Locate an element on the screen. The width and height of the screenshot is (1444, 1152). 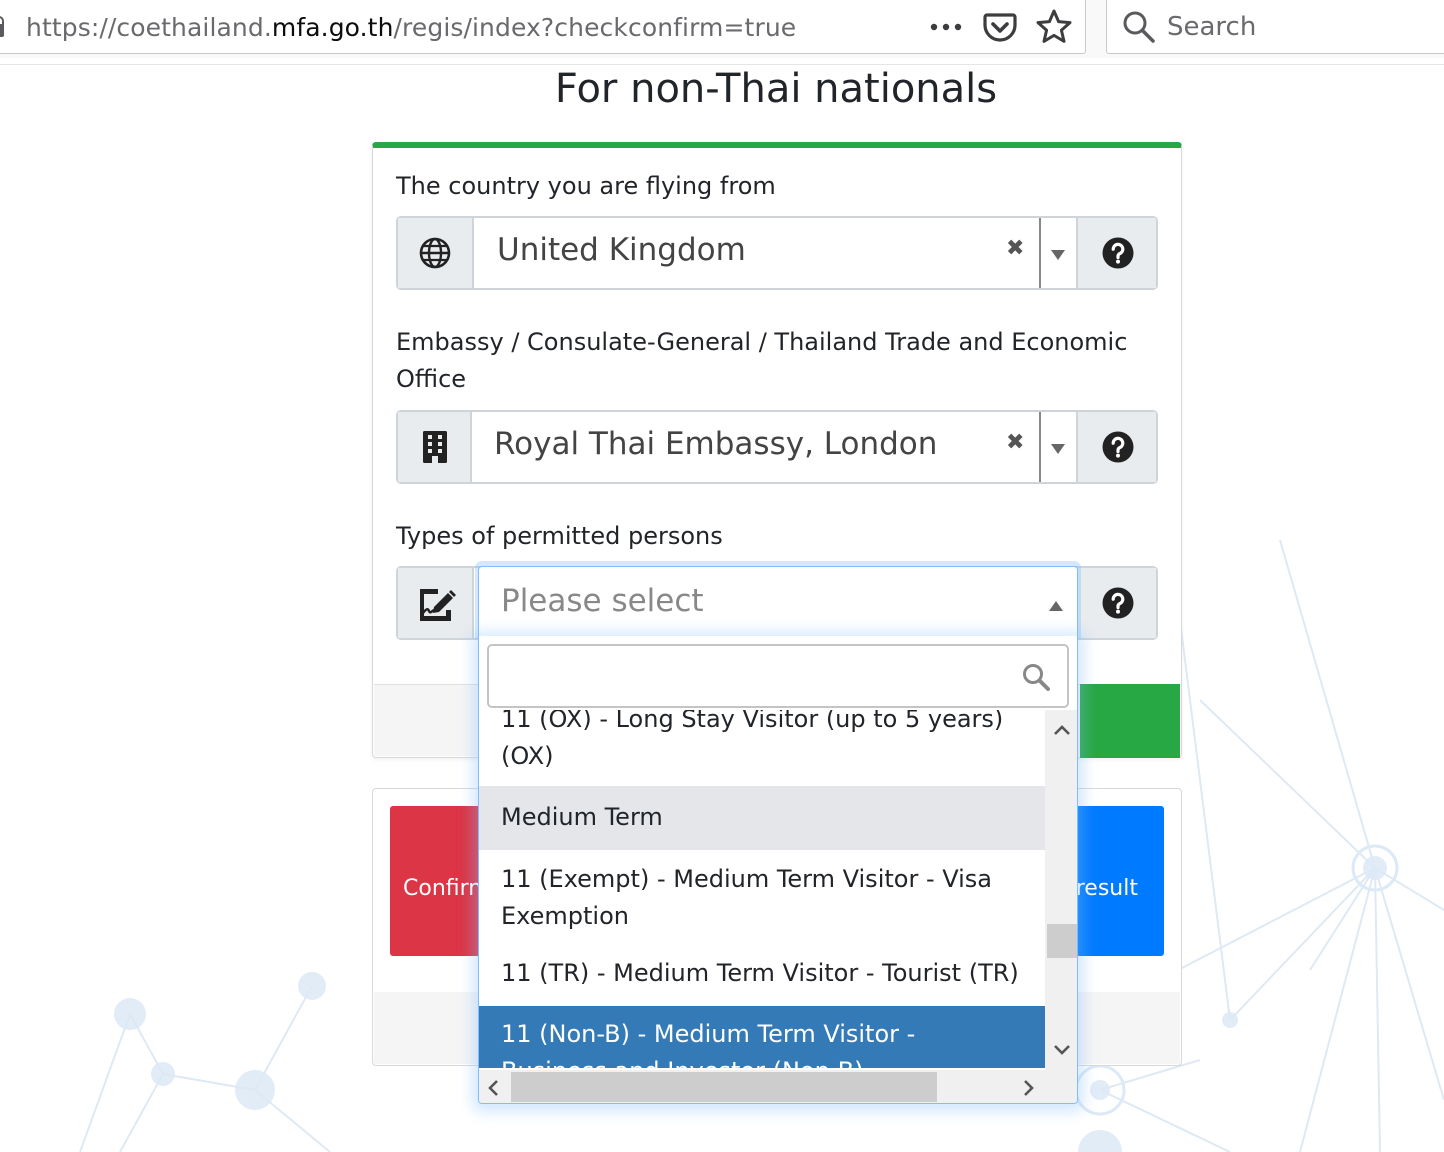
embassy-caret-divider is located at coordinates (1040, 447).